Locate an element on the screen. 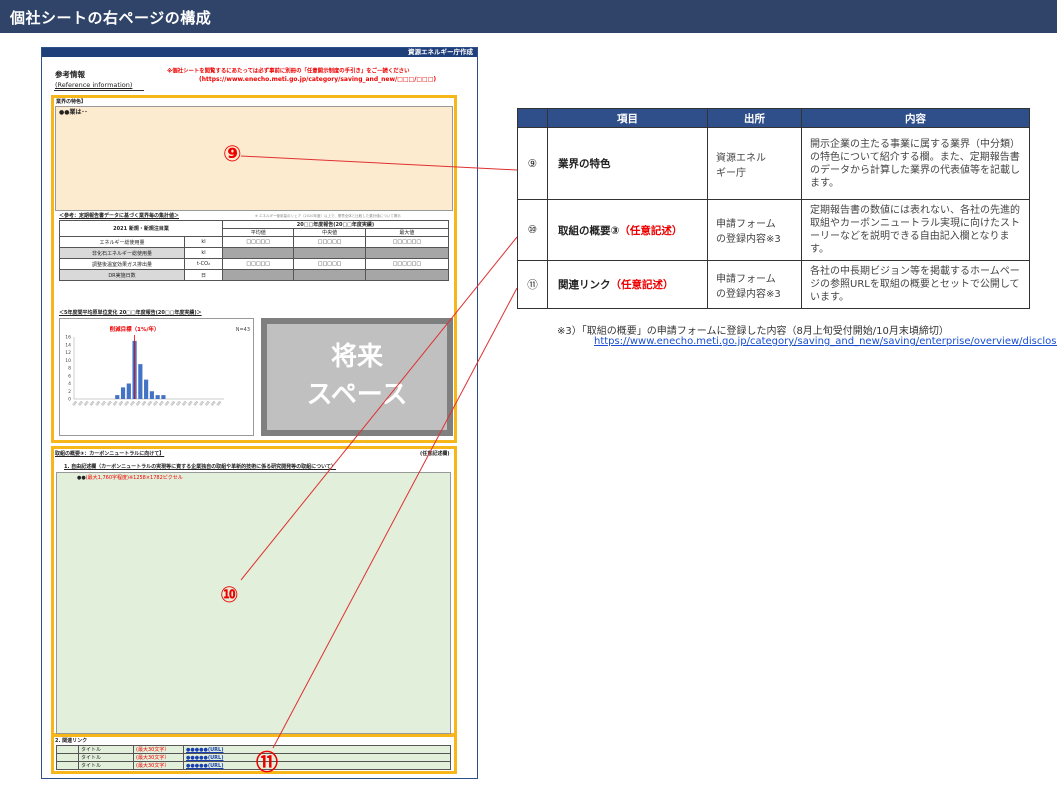  metrics-row-label: 調整後温室効果ガス排出量 is located at coordinates (122, 264).